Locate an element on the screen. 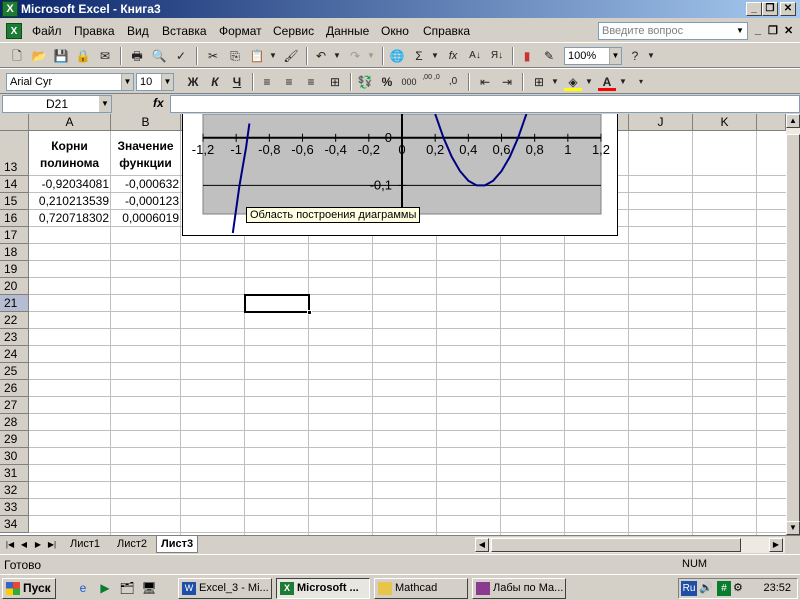  maximize-button: ❐ is located at coordinates (770, 9).